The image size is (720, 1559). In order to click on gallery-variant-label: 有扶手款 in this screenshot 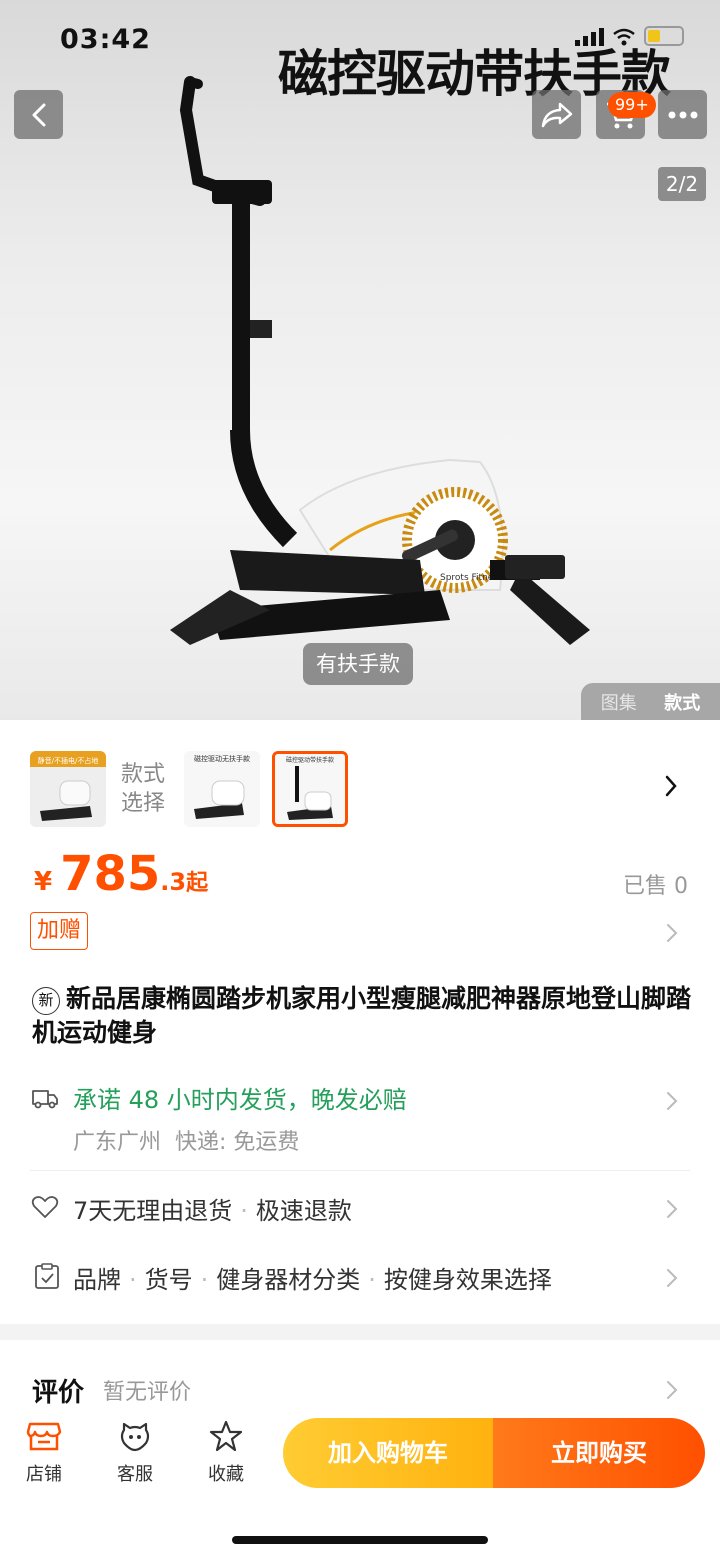, I will do `click(358, 664)`.